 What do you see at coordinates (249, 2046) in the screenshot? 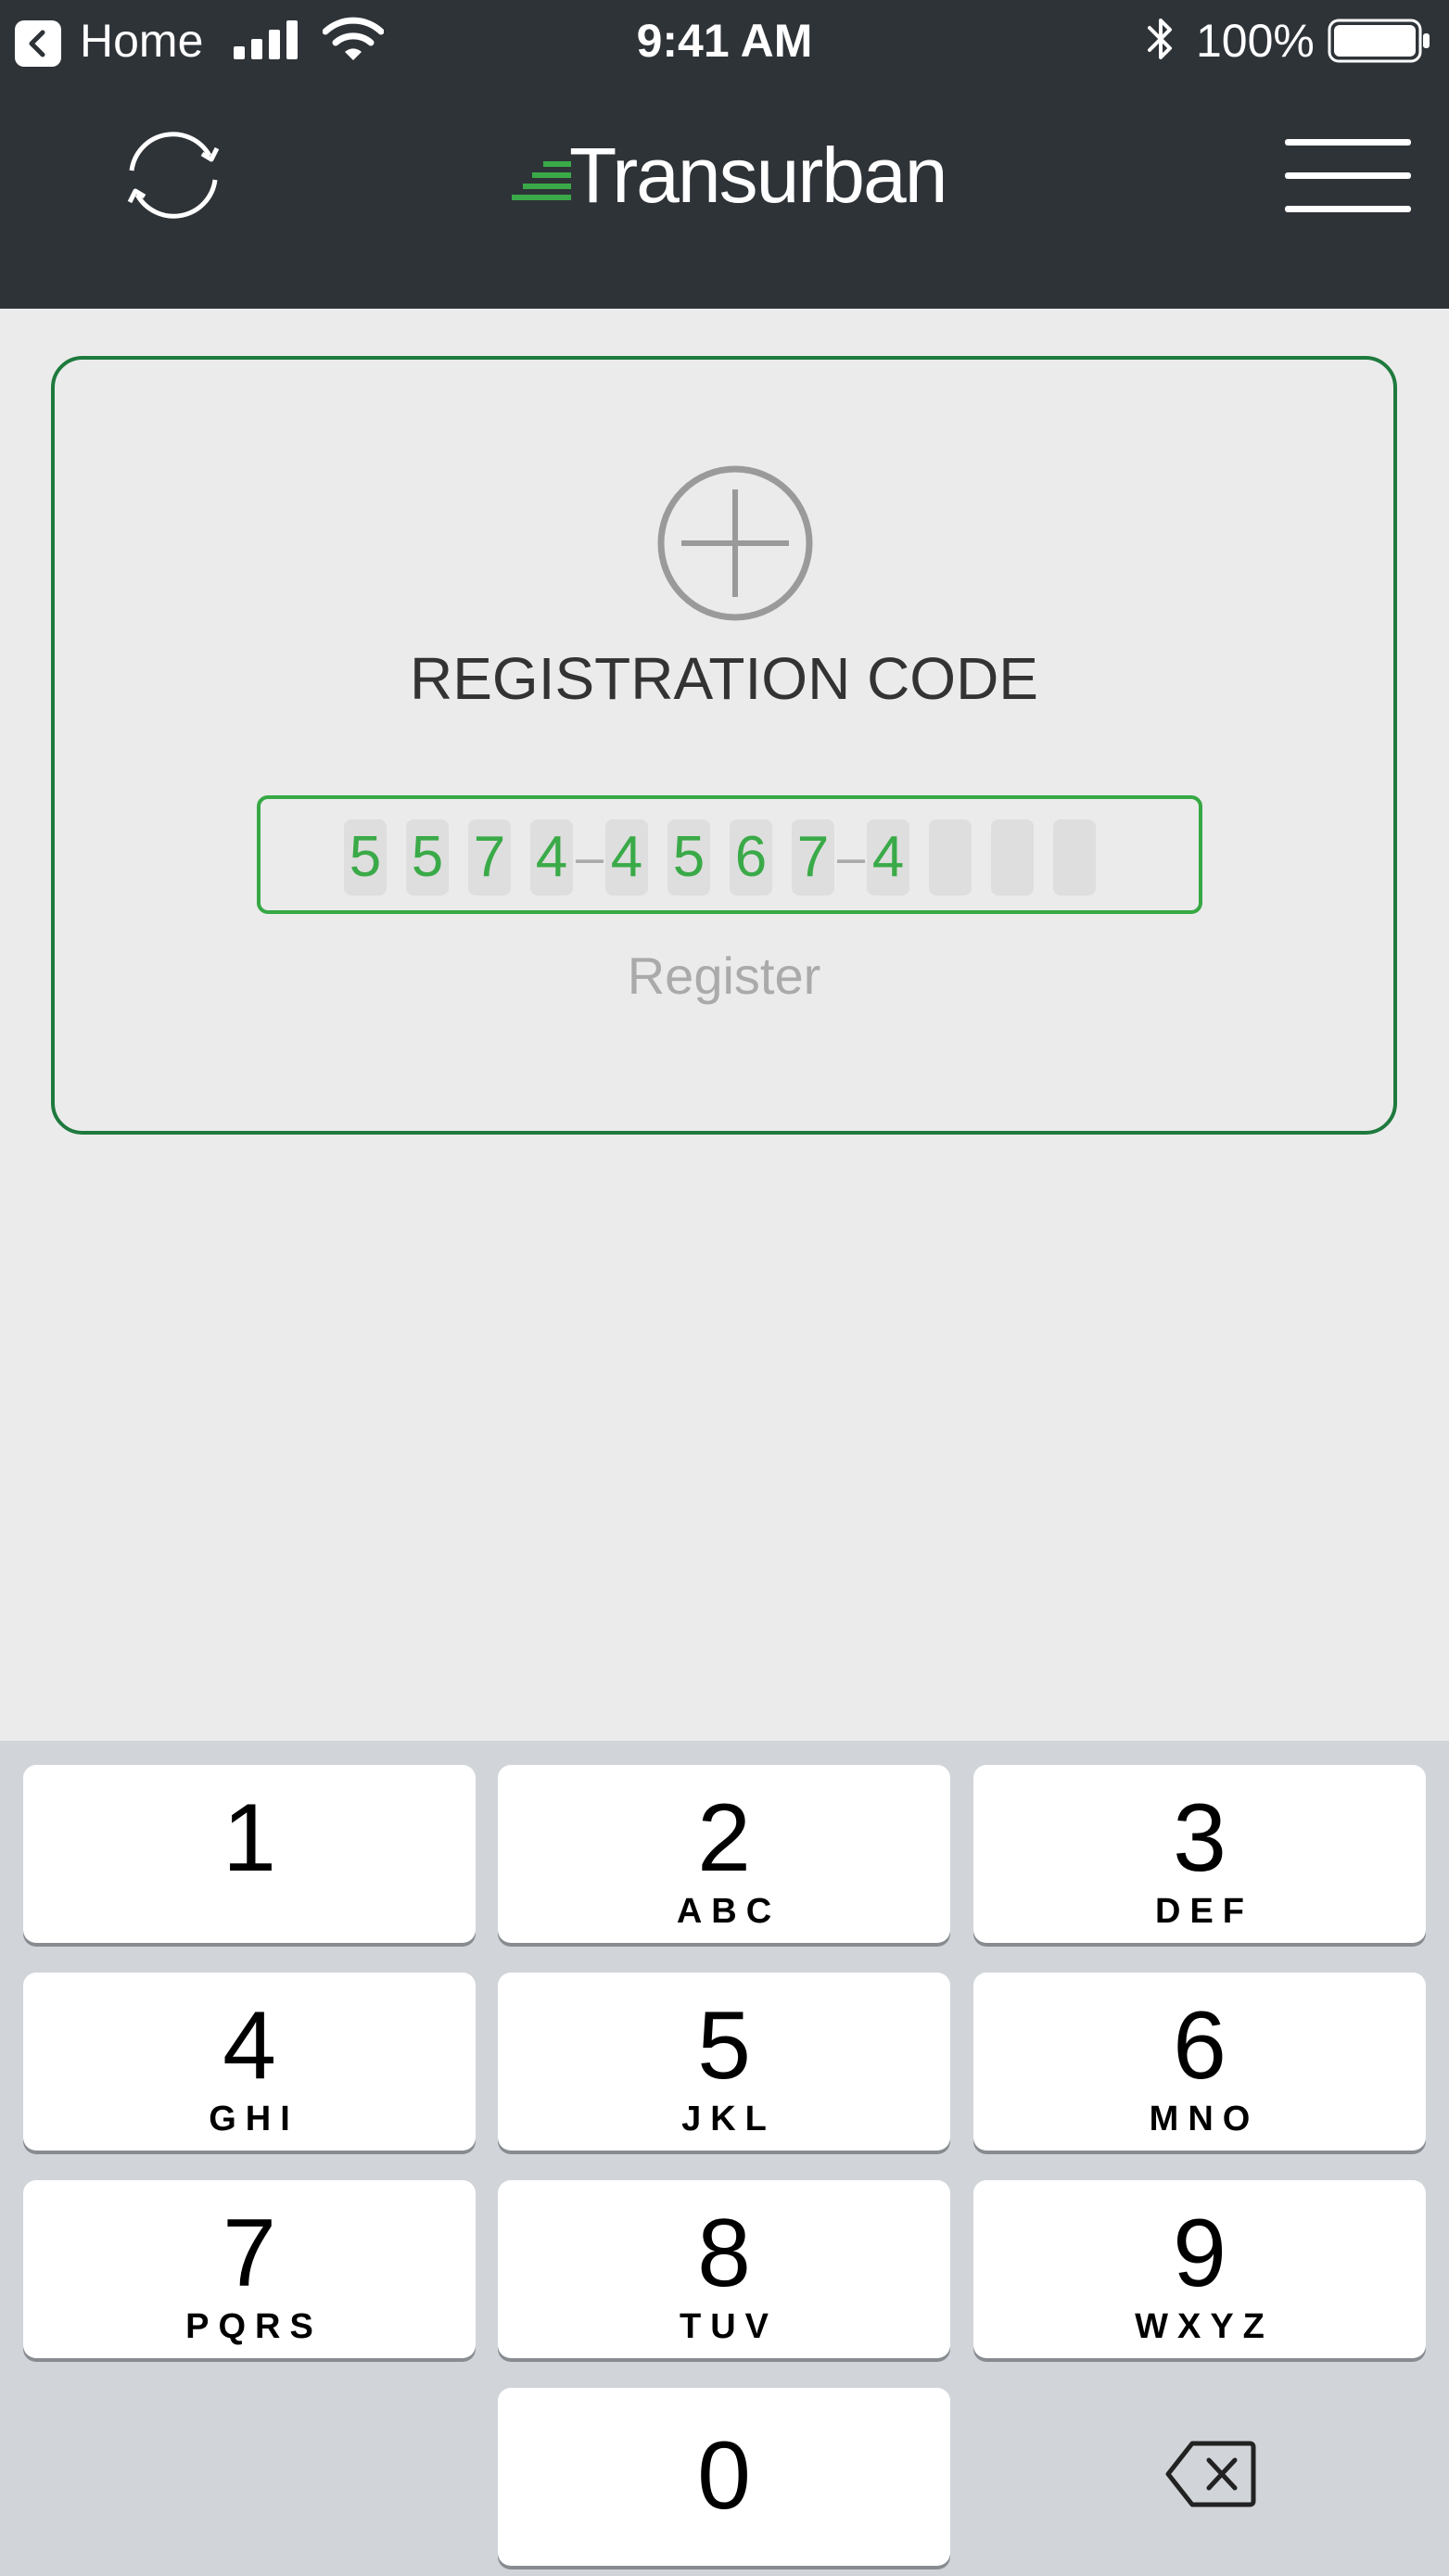
I see `key-digit: 4` at bounding box center [249, 2046].